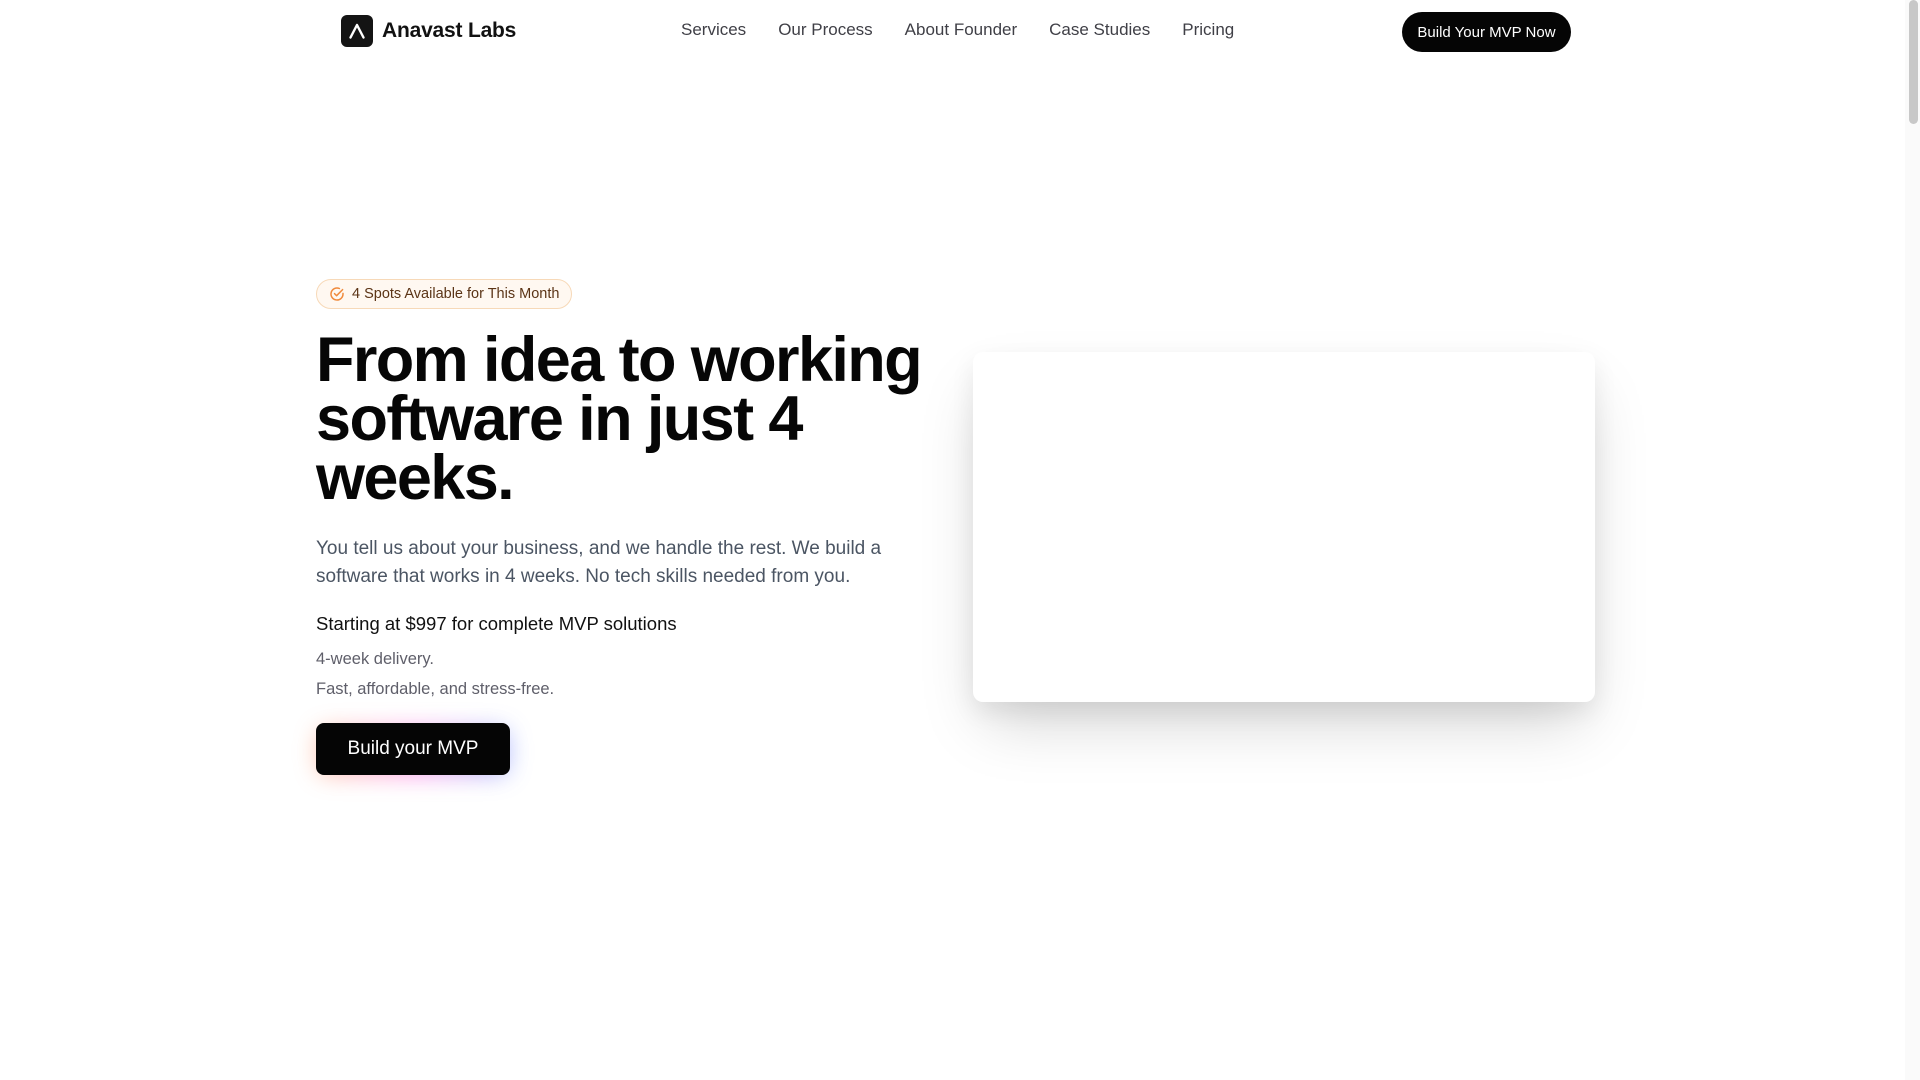  Describe the element at coordinates (619, 360) in the screenshot. I see `hero-title-line: From idea to working` at that location.